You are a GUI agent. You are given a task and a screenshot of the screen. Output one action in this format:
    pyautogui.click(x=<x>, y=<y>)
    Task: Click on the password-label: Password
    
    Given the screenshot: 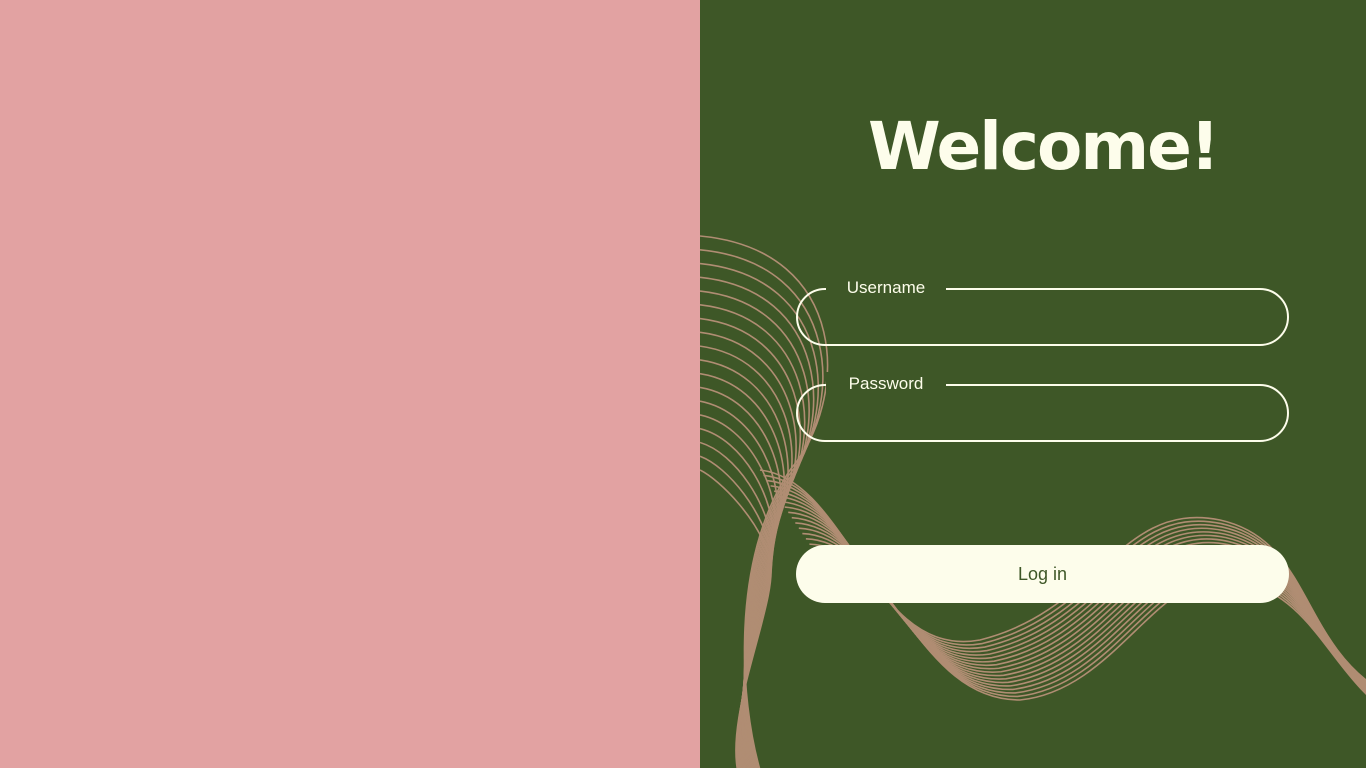 What is the action you would take?
    pyautogui.click(x=886, y=383)
    